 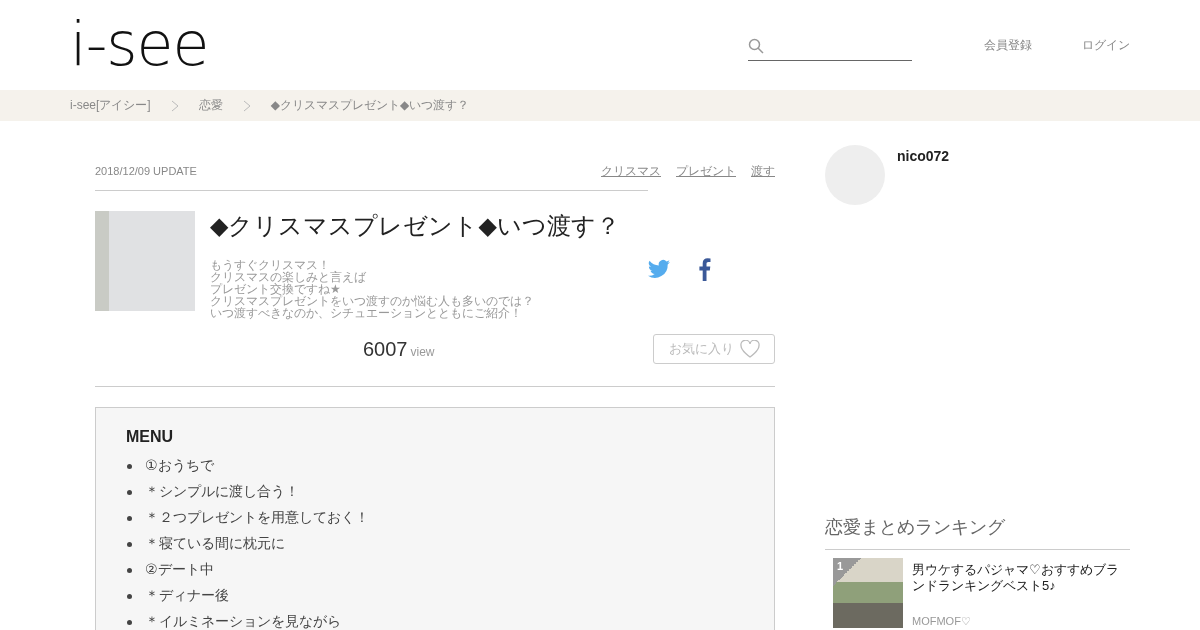 What do you see at coordinates (222, 492) in the screenshot?
I see `menu-link: ＊シンプルに渡し合う！` at bounding box center [222, 492].